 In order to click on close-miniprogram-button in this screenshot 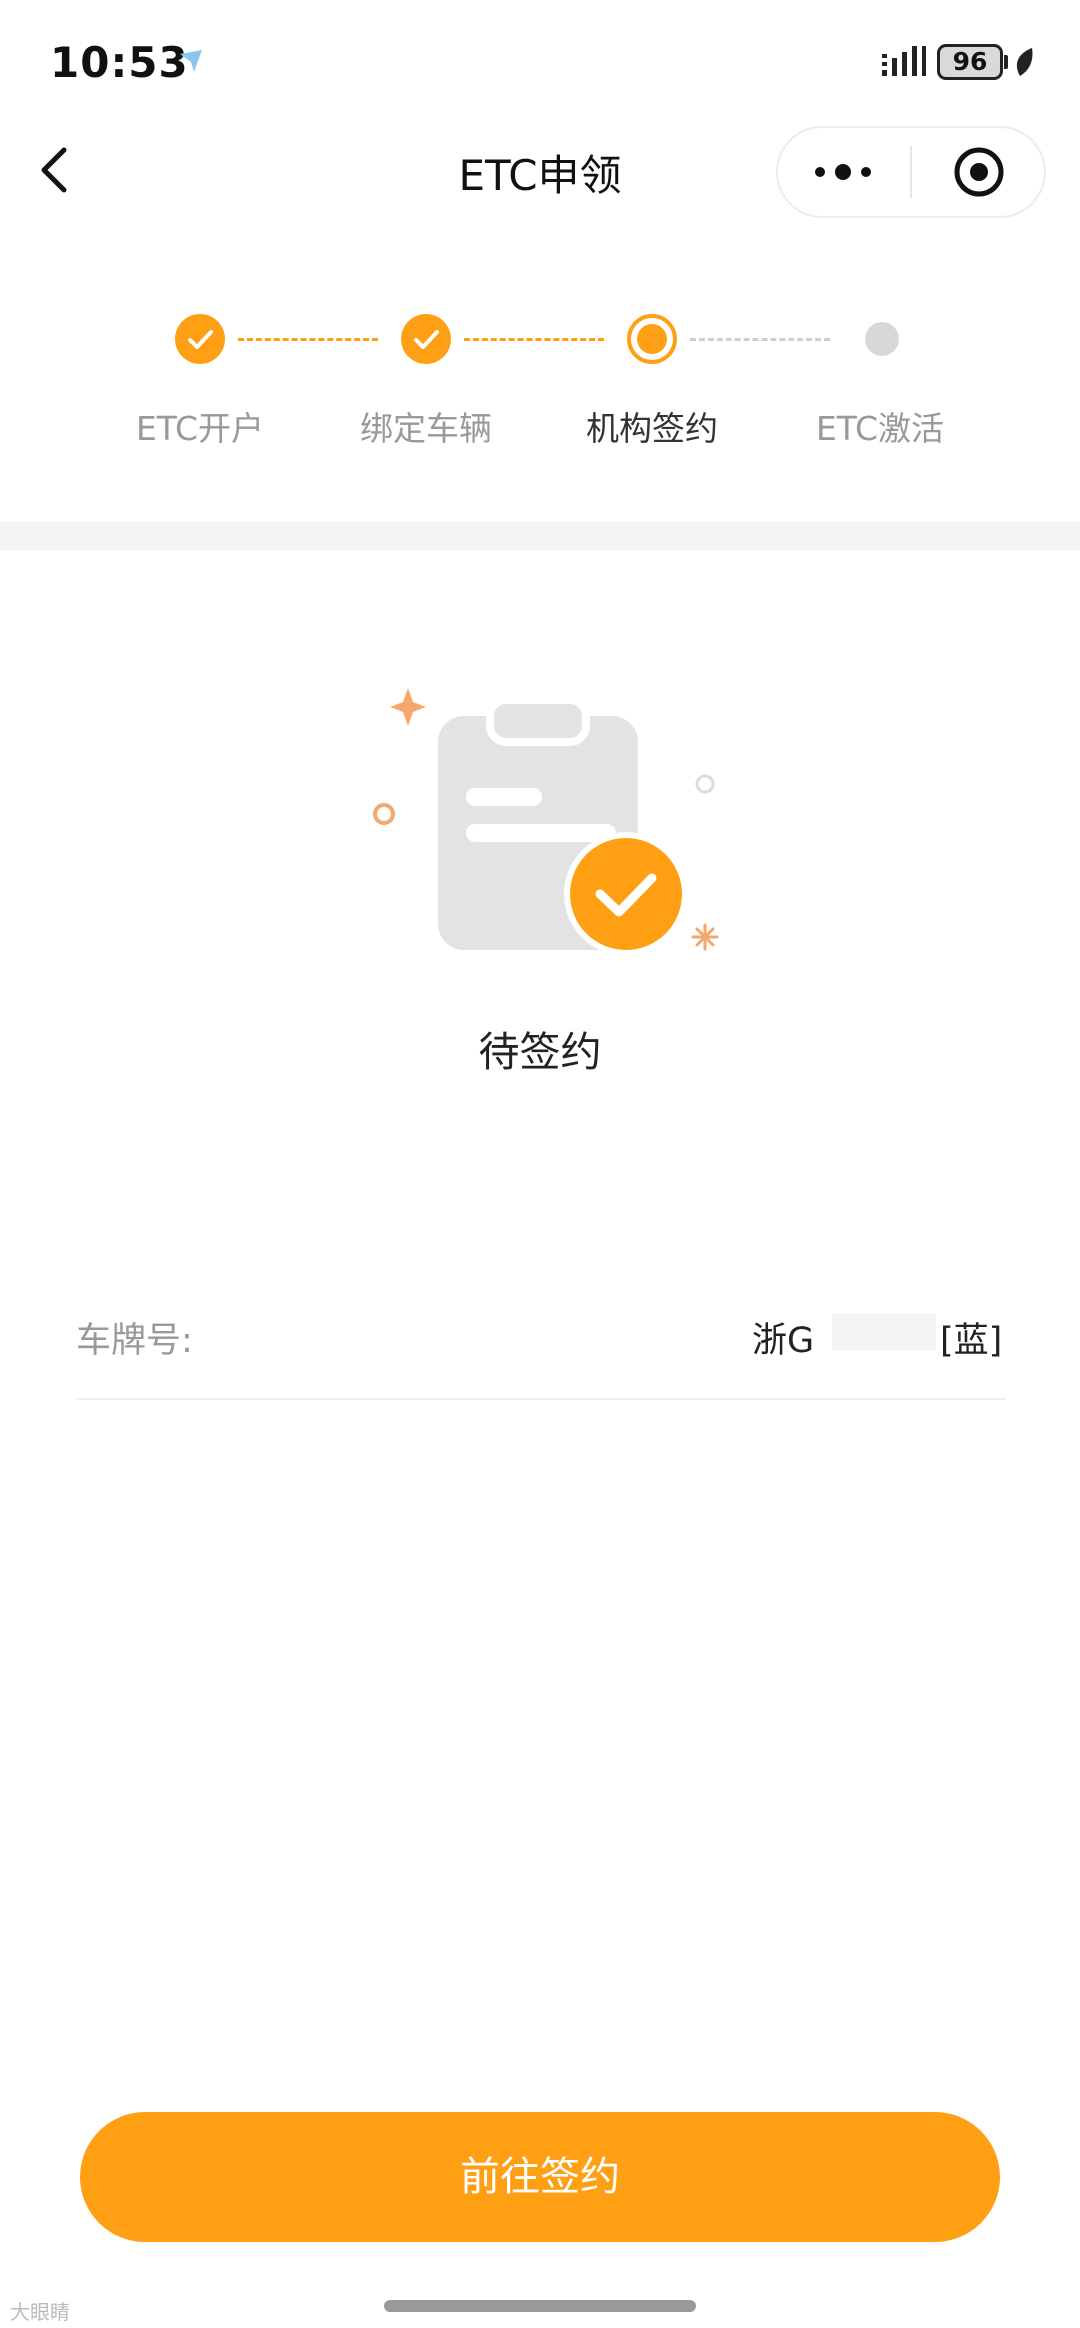, I will do `click(979, 172)`.